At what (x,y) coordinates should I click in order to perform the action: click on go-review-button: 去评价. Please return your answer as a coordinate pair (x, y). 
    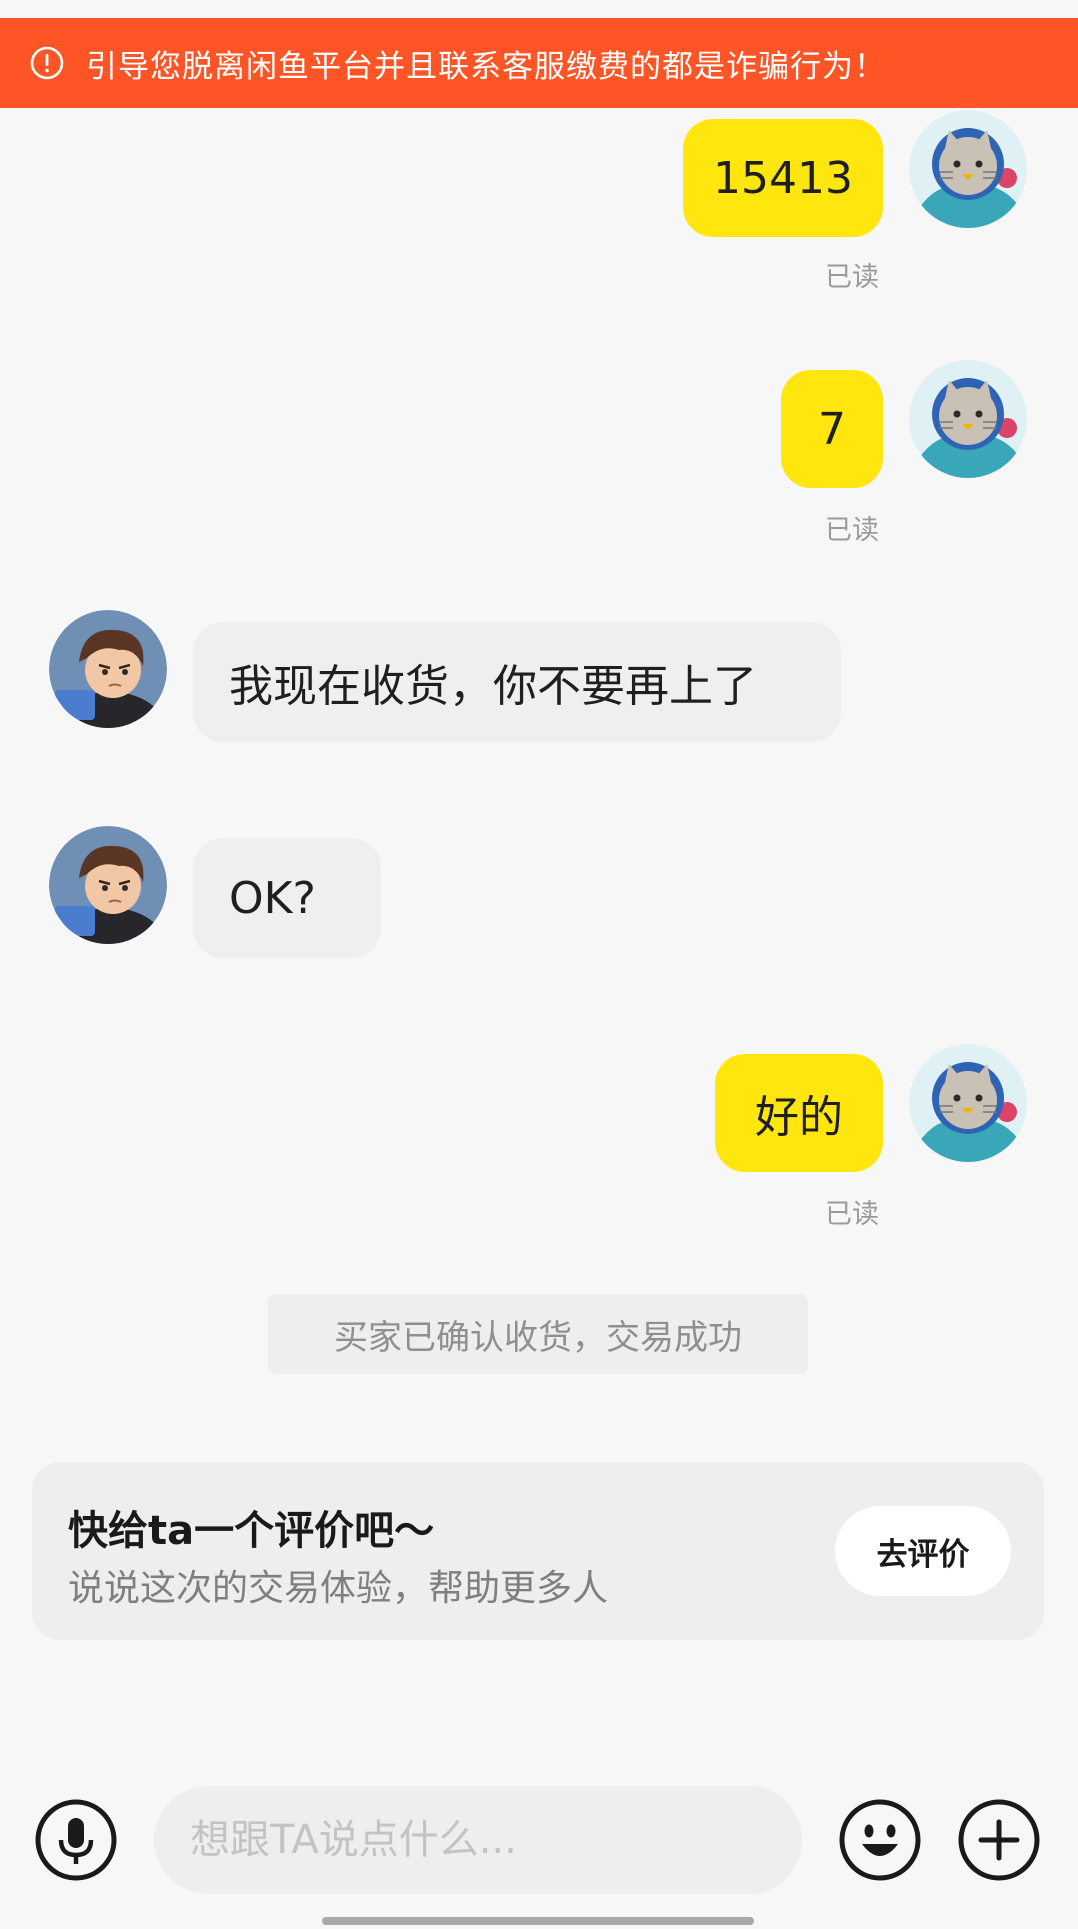
    Looking at the image, I should click on (923, 1551).